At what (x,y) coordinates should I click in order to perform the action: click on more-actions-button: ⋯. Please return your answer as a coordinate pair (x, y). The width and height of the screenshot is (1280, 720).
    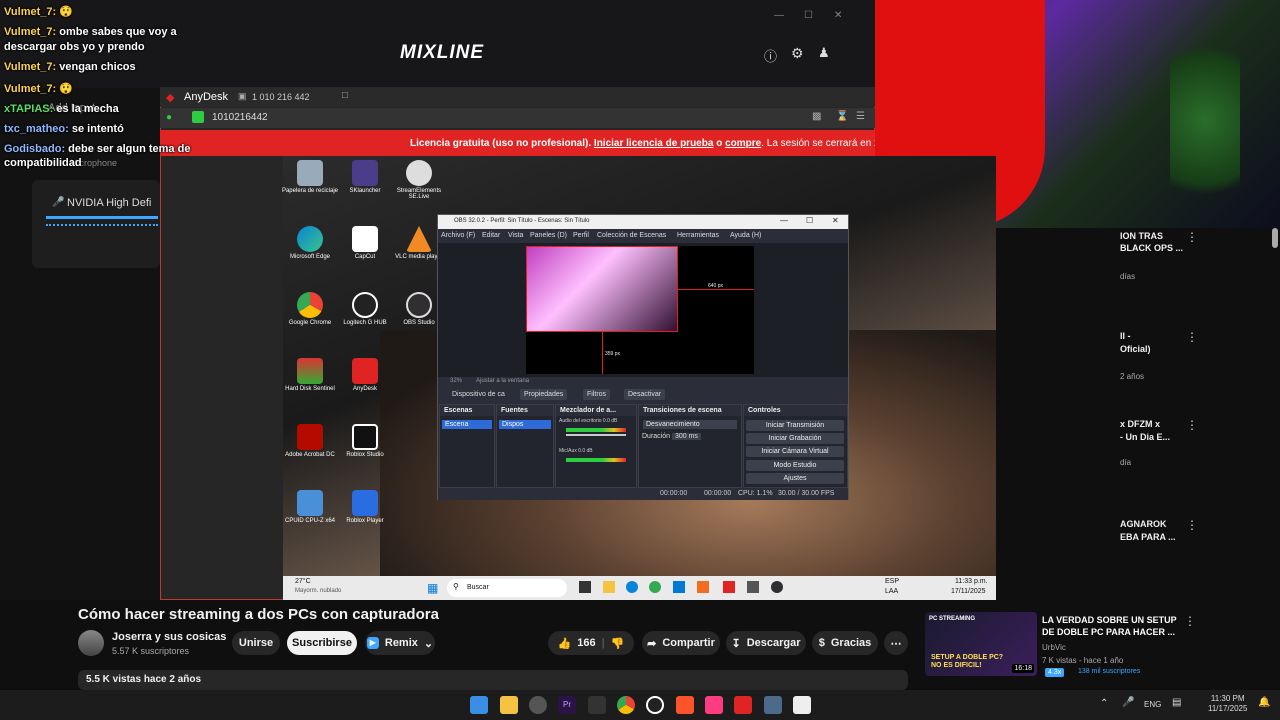
    Looking at the image, I should click on (896, 643).